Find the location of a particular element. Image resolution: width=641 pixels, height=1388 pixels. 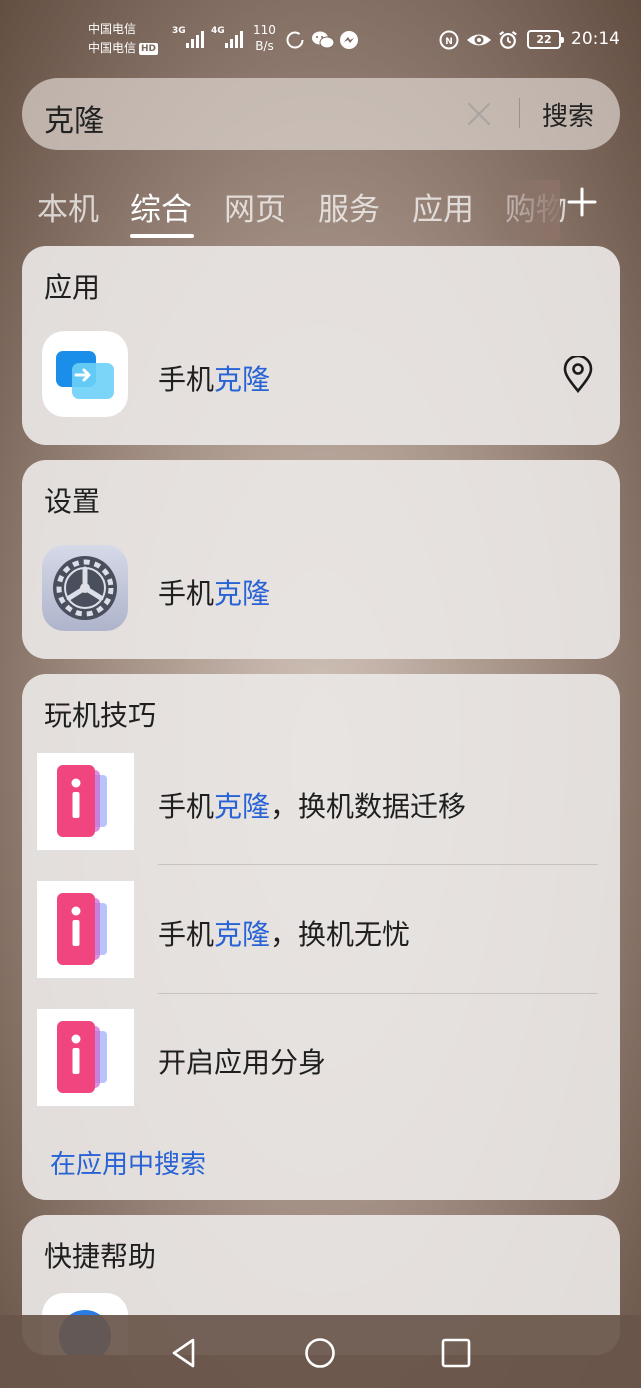

recents-icon is located at coordinates (456, 1353).